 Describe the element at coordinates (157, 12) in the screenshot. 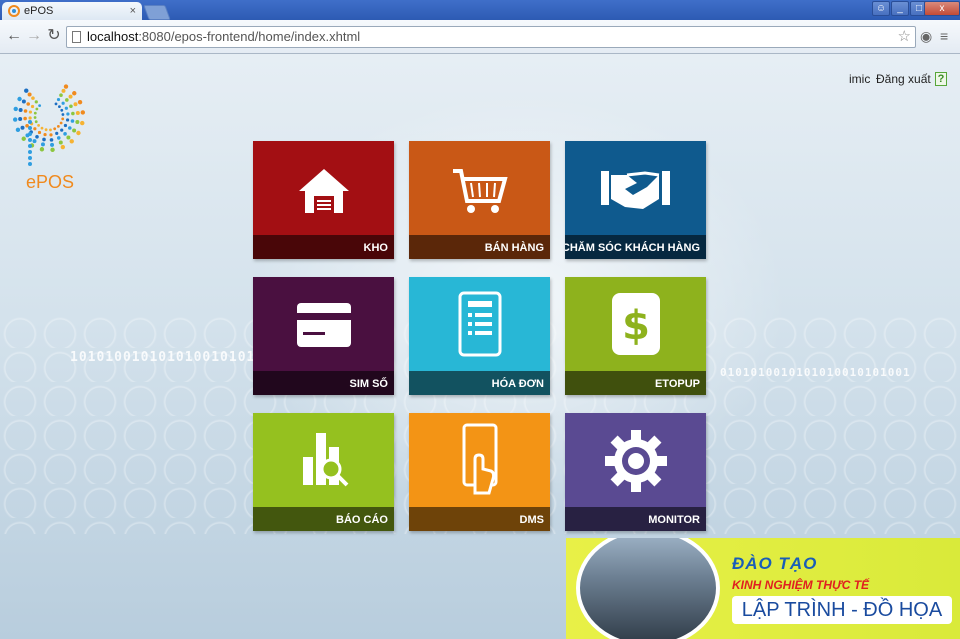

I see `new-tab-button` at that location.